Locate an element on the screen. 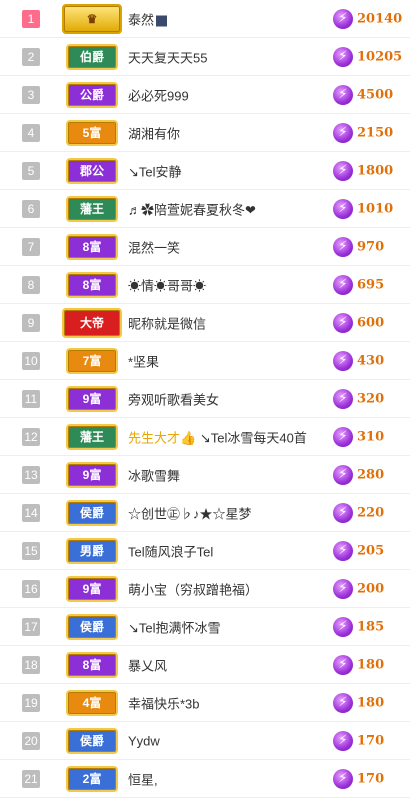 The image size is (410, 798). user-name: ♬✿陪萱妮春夏秋冬❤ is located at coordinates (192, 208).